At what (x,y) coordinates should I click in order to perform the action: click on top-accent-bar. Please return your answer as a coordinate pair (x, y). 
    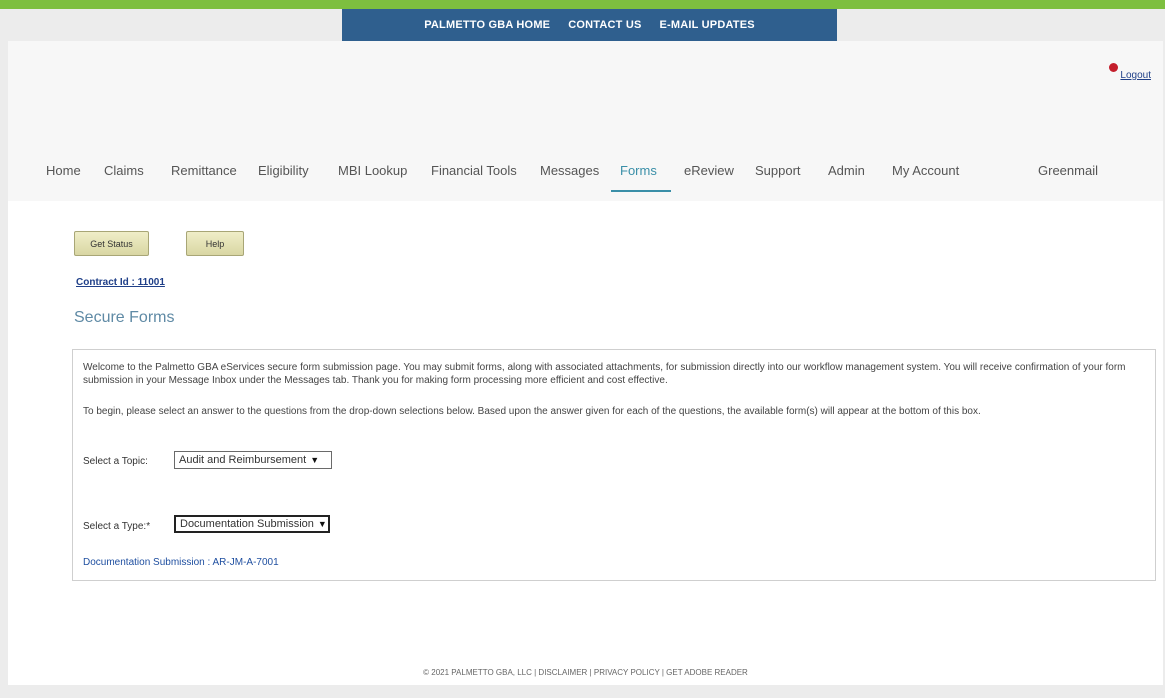
    Looking at the image, I should click on (582, 4).